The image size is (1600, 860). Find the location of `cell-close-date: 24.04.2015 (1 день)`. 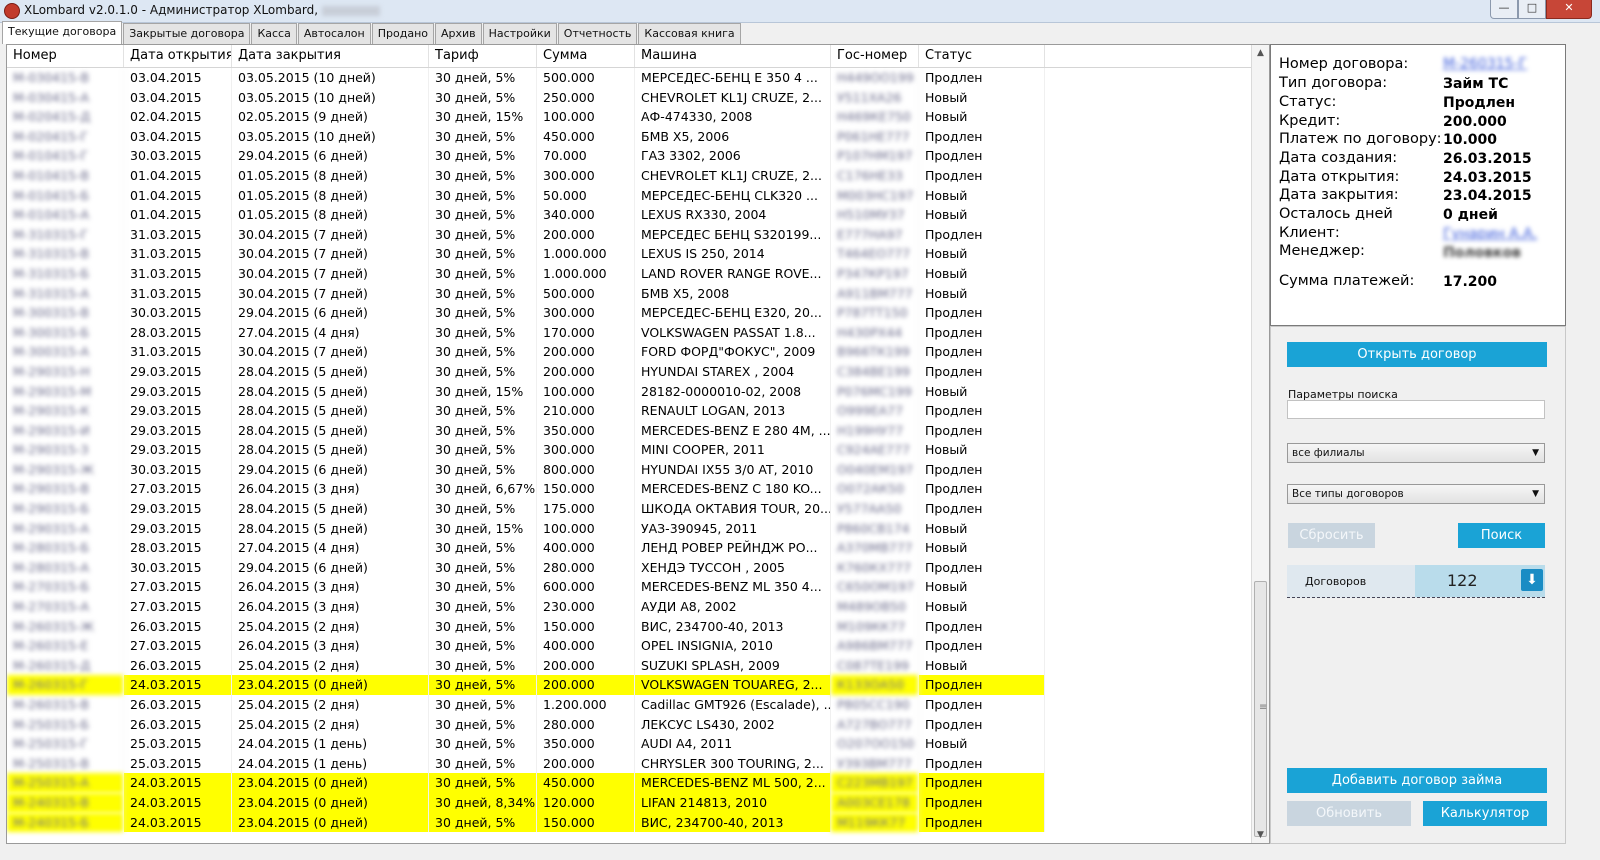

cell-close-date: 24.04.2015 (1 день) is located at coordinates (330, 763).